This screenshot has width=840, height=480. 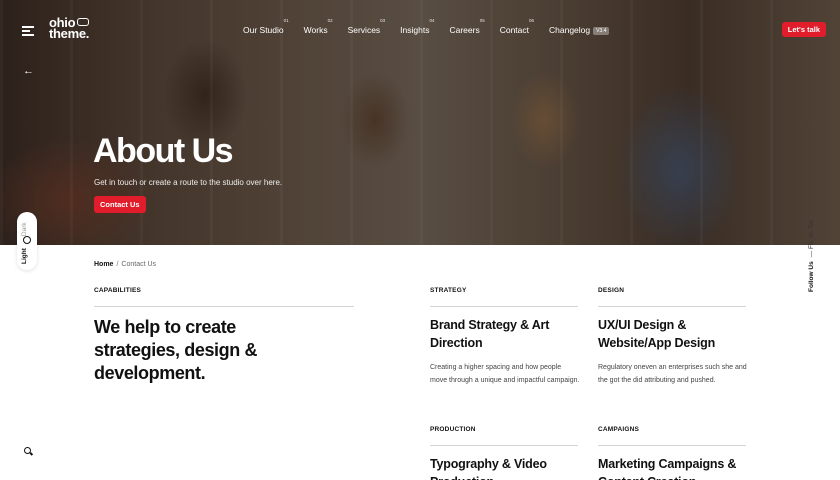 I want to click on design-label: DESIGN, so click(x=611, y=290).